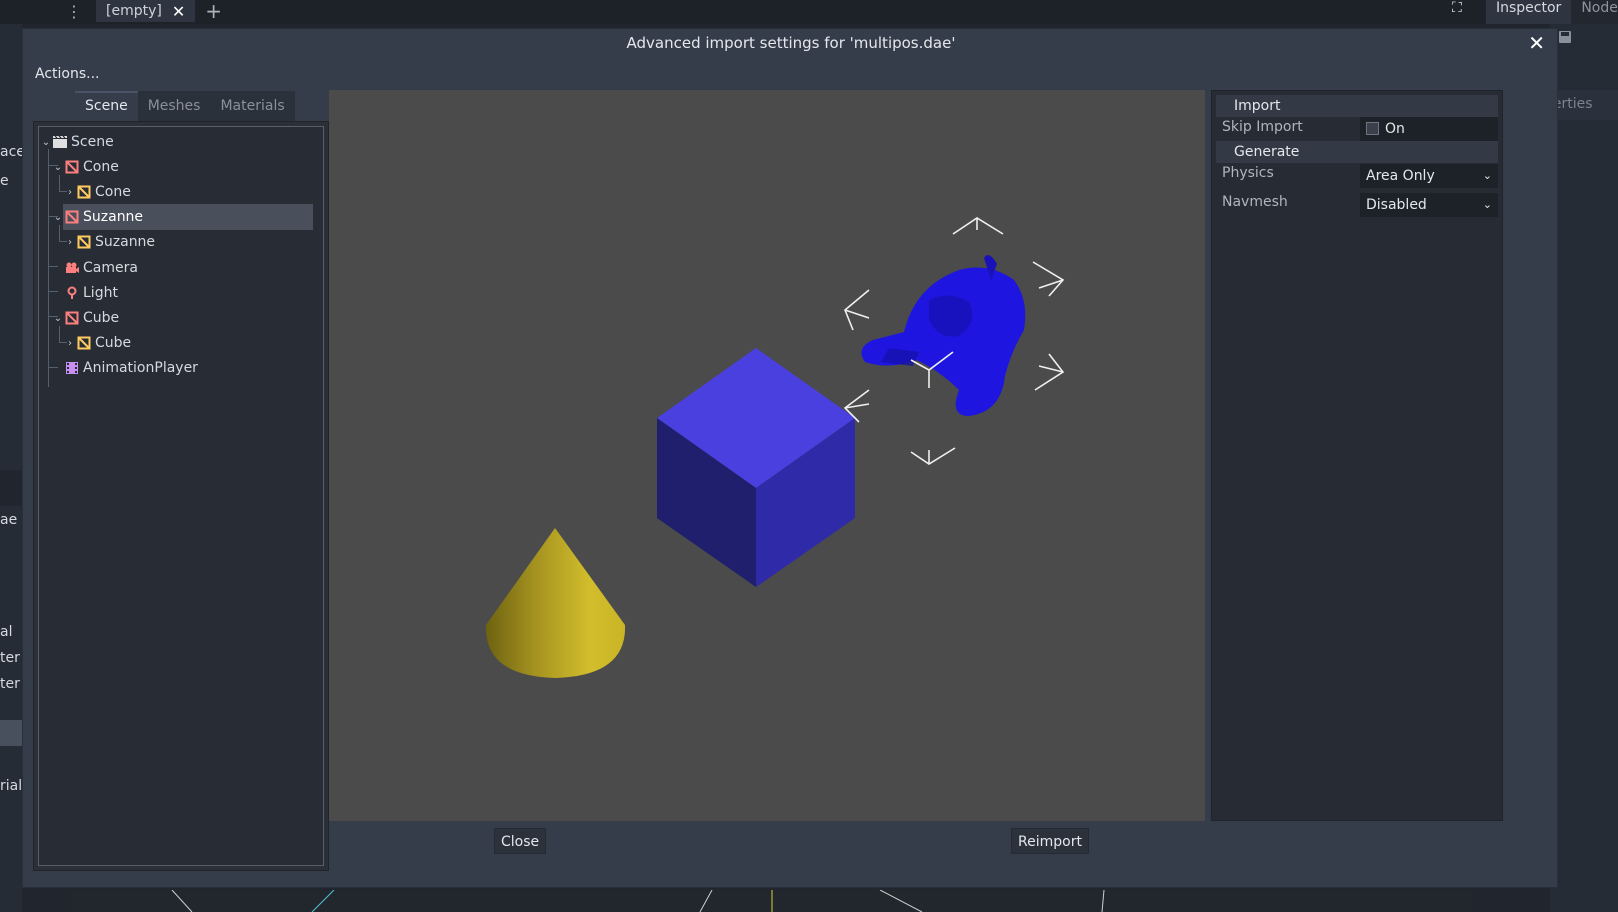  I want to click on physics-dropdown: Area Only ⌄, so click(1429, 176).